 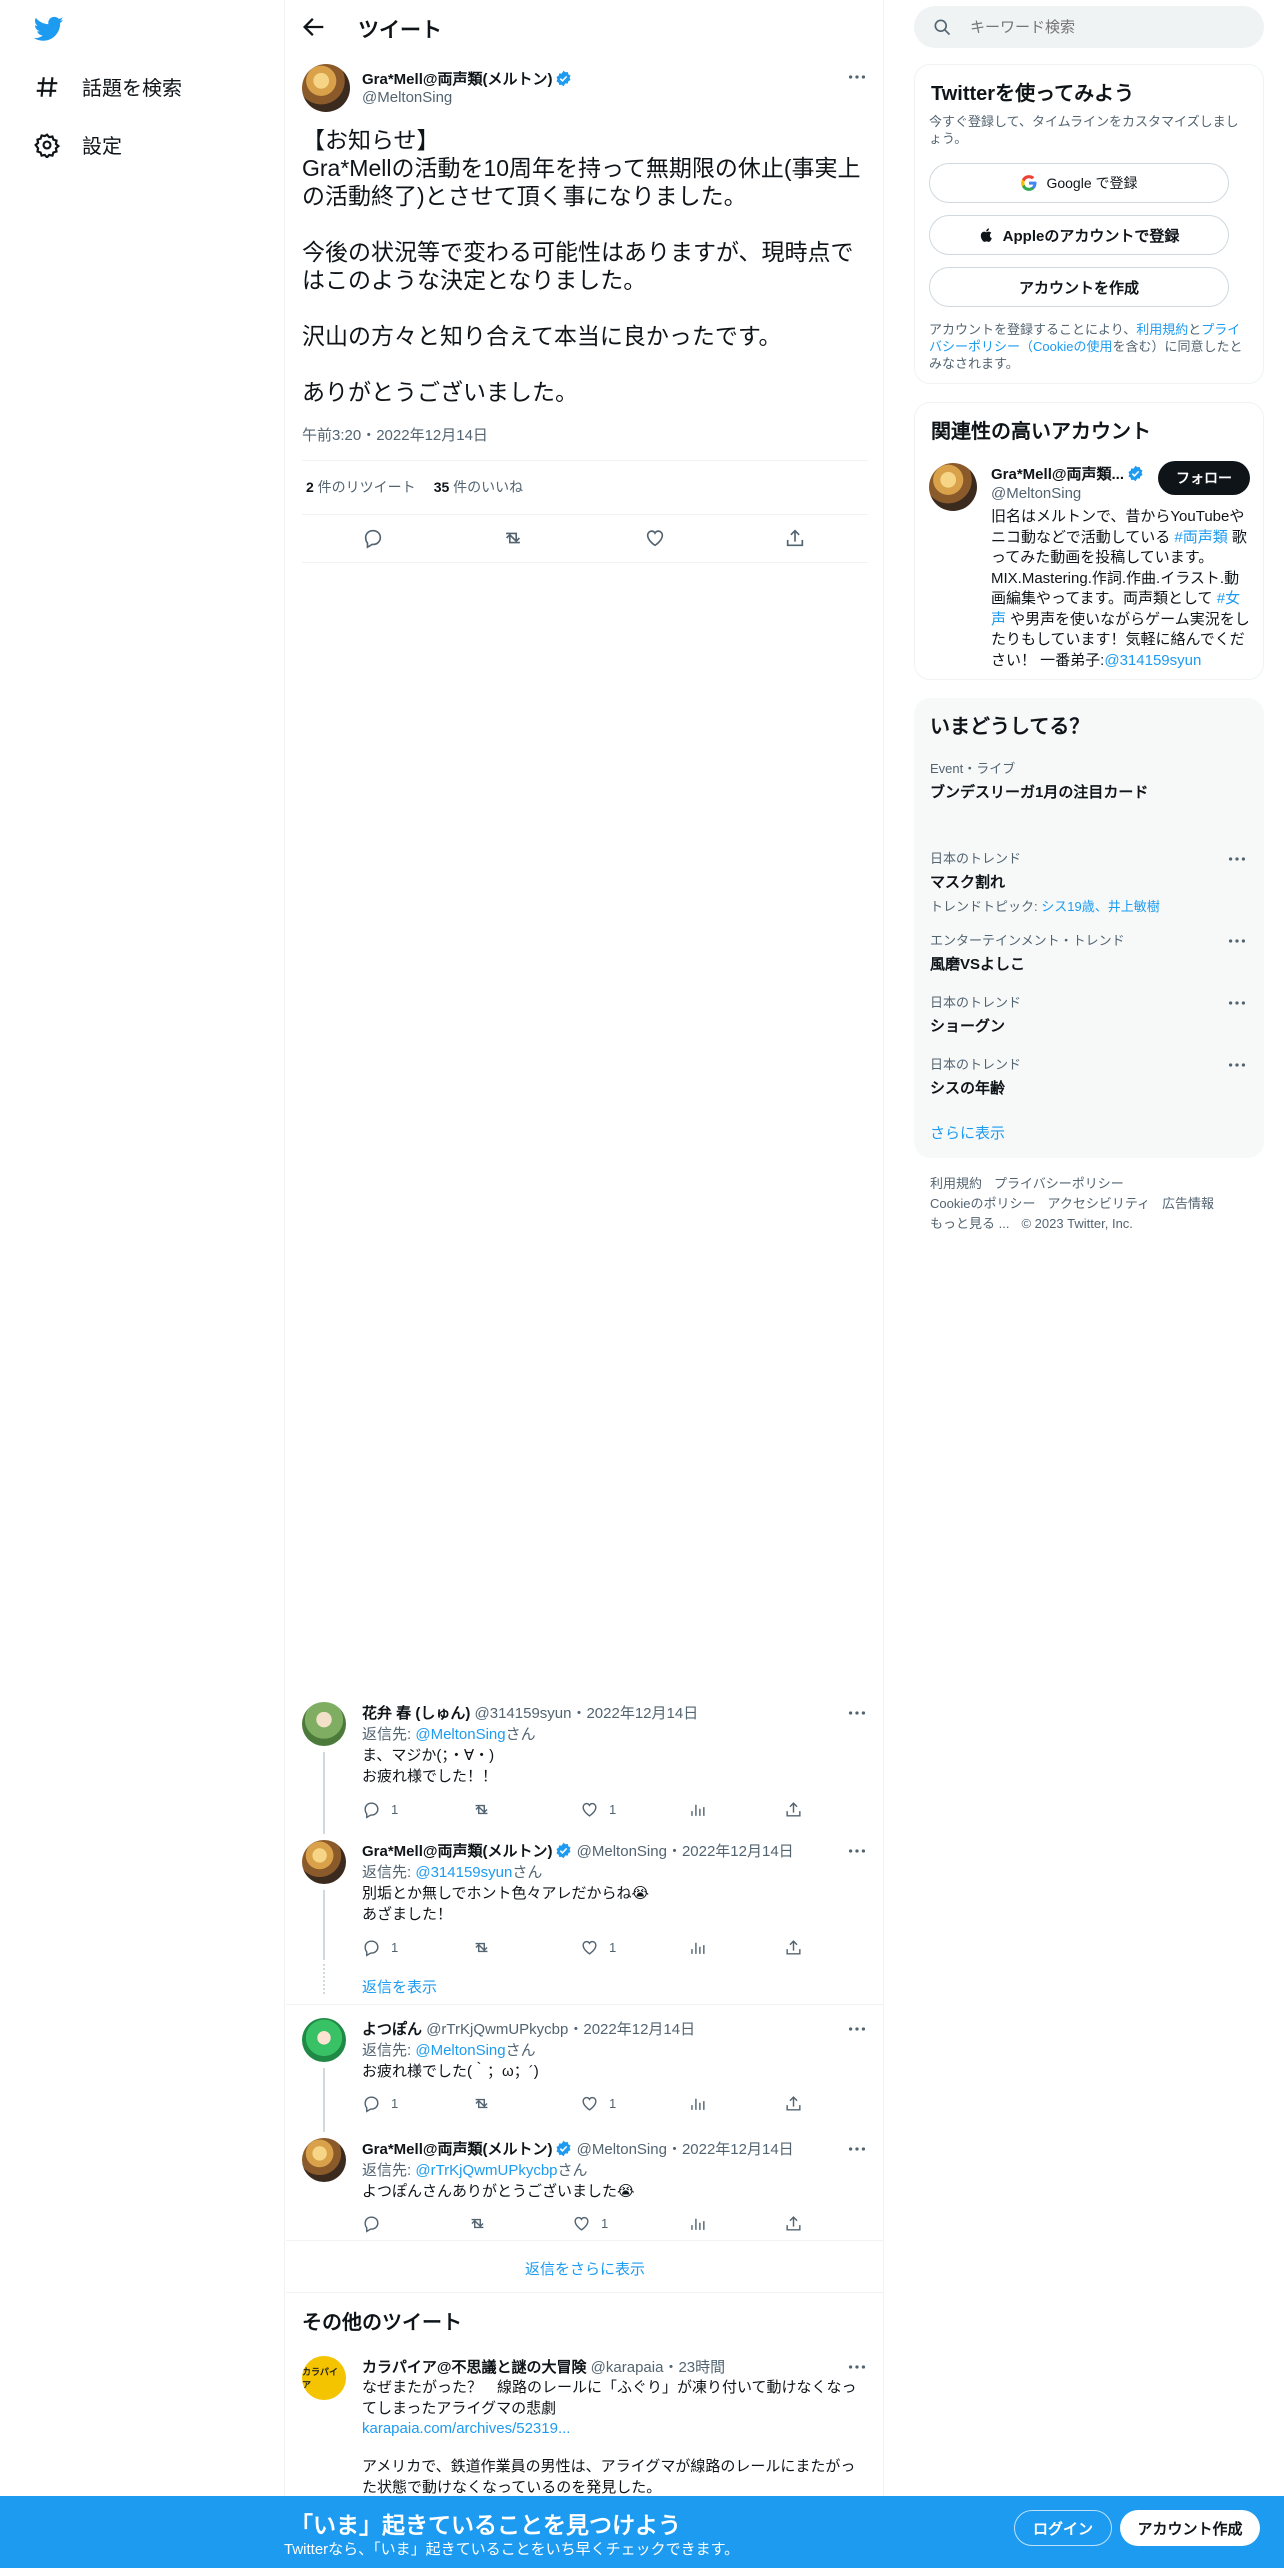 What do you see at coordinates (1204, 478) in the screenshot?
I see `follow-button: フォロー` at bounding box center [1204, 478].